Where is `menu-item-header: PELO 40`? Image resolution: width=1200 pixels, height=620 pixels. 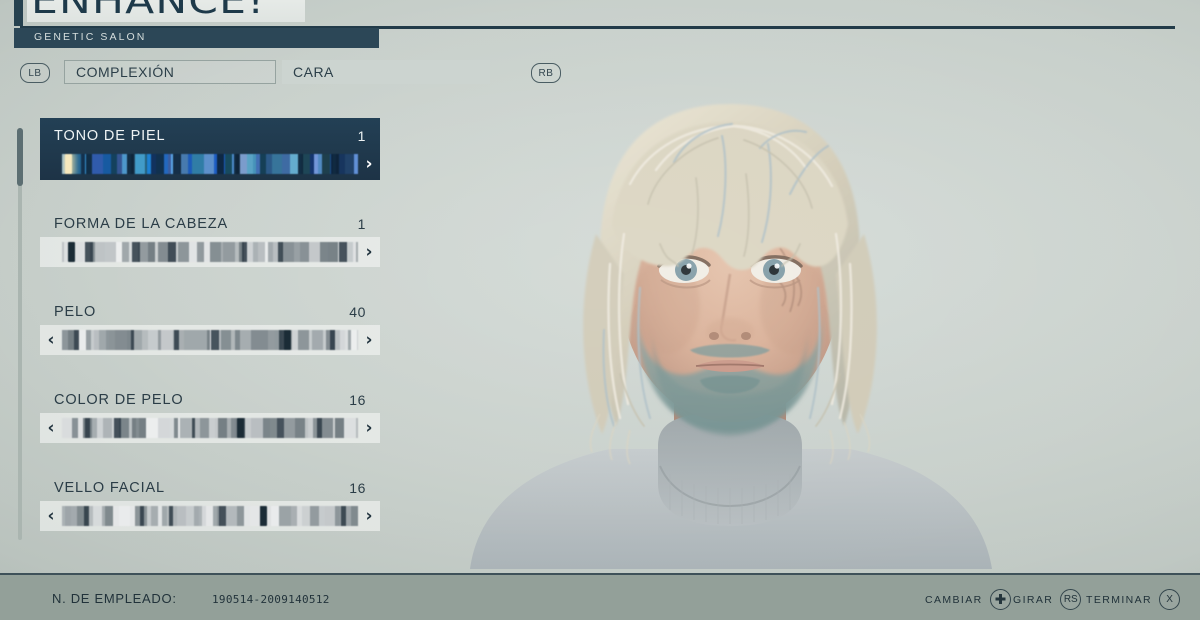 menu-item-header: PELO 40 is located at coordinates (210, 312).